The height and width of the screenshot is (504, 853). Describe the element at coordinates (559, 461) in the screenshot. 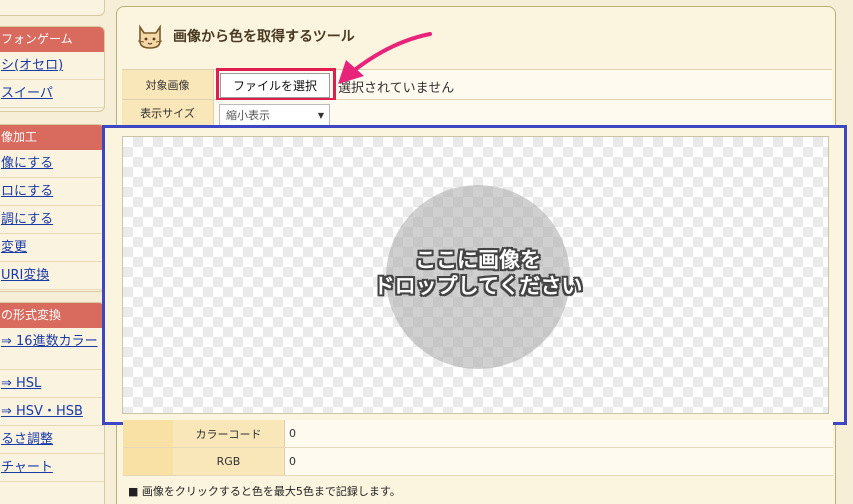

I see `rgb-value: 0` at that location.